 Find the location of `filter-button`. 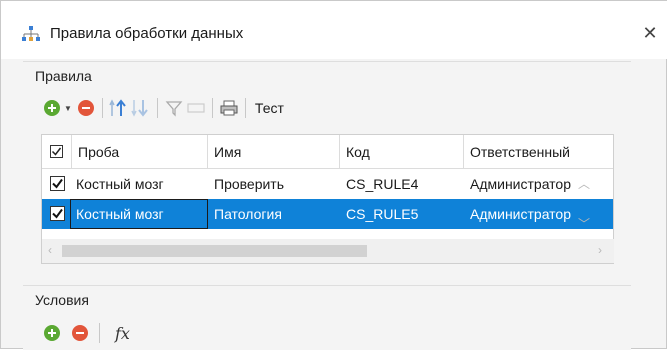

filter-button is located at coordinates (174, 108).